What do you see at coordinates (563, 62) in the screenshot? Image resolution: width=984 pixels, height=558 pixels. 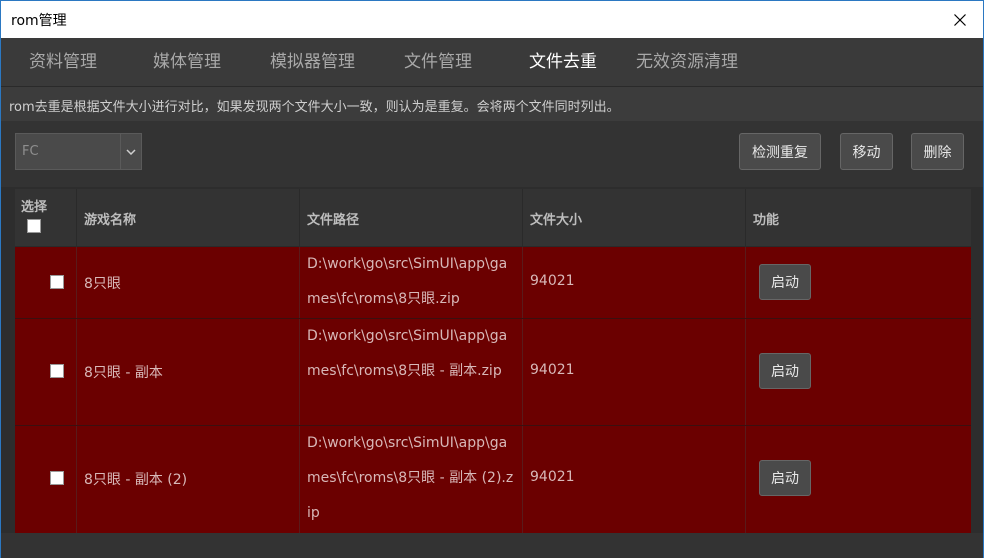 I see `tab-dedupe: 文件去重` at bounding box center [563, 62].